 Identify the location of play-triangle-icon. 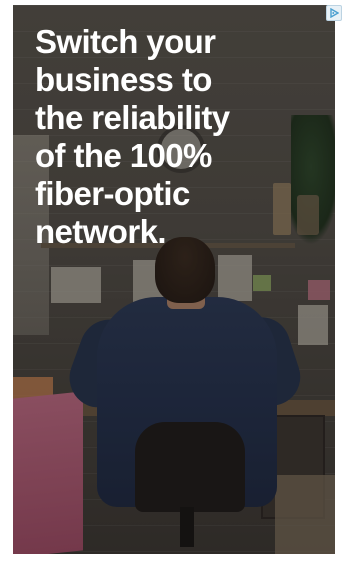
(334, 13).